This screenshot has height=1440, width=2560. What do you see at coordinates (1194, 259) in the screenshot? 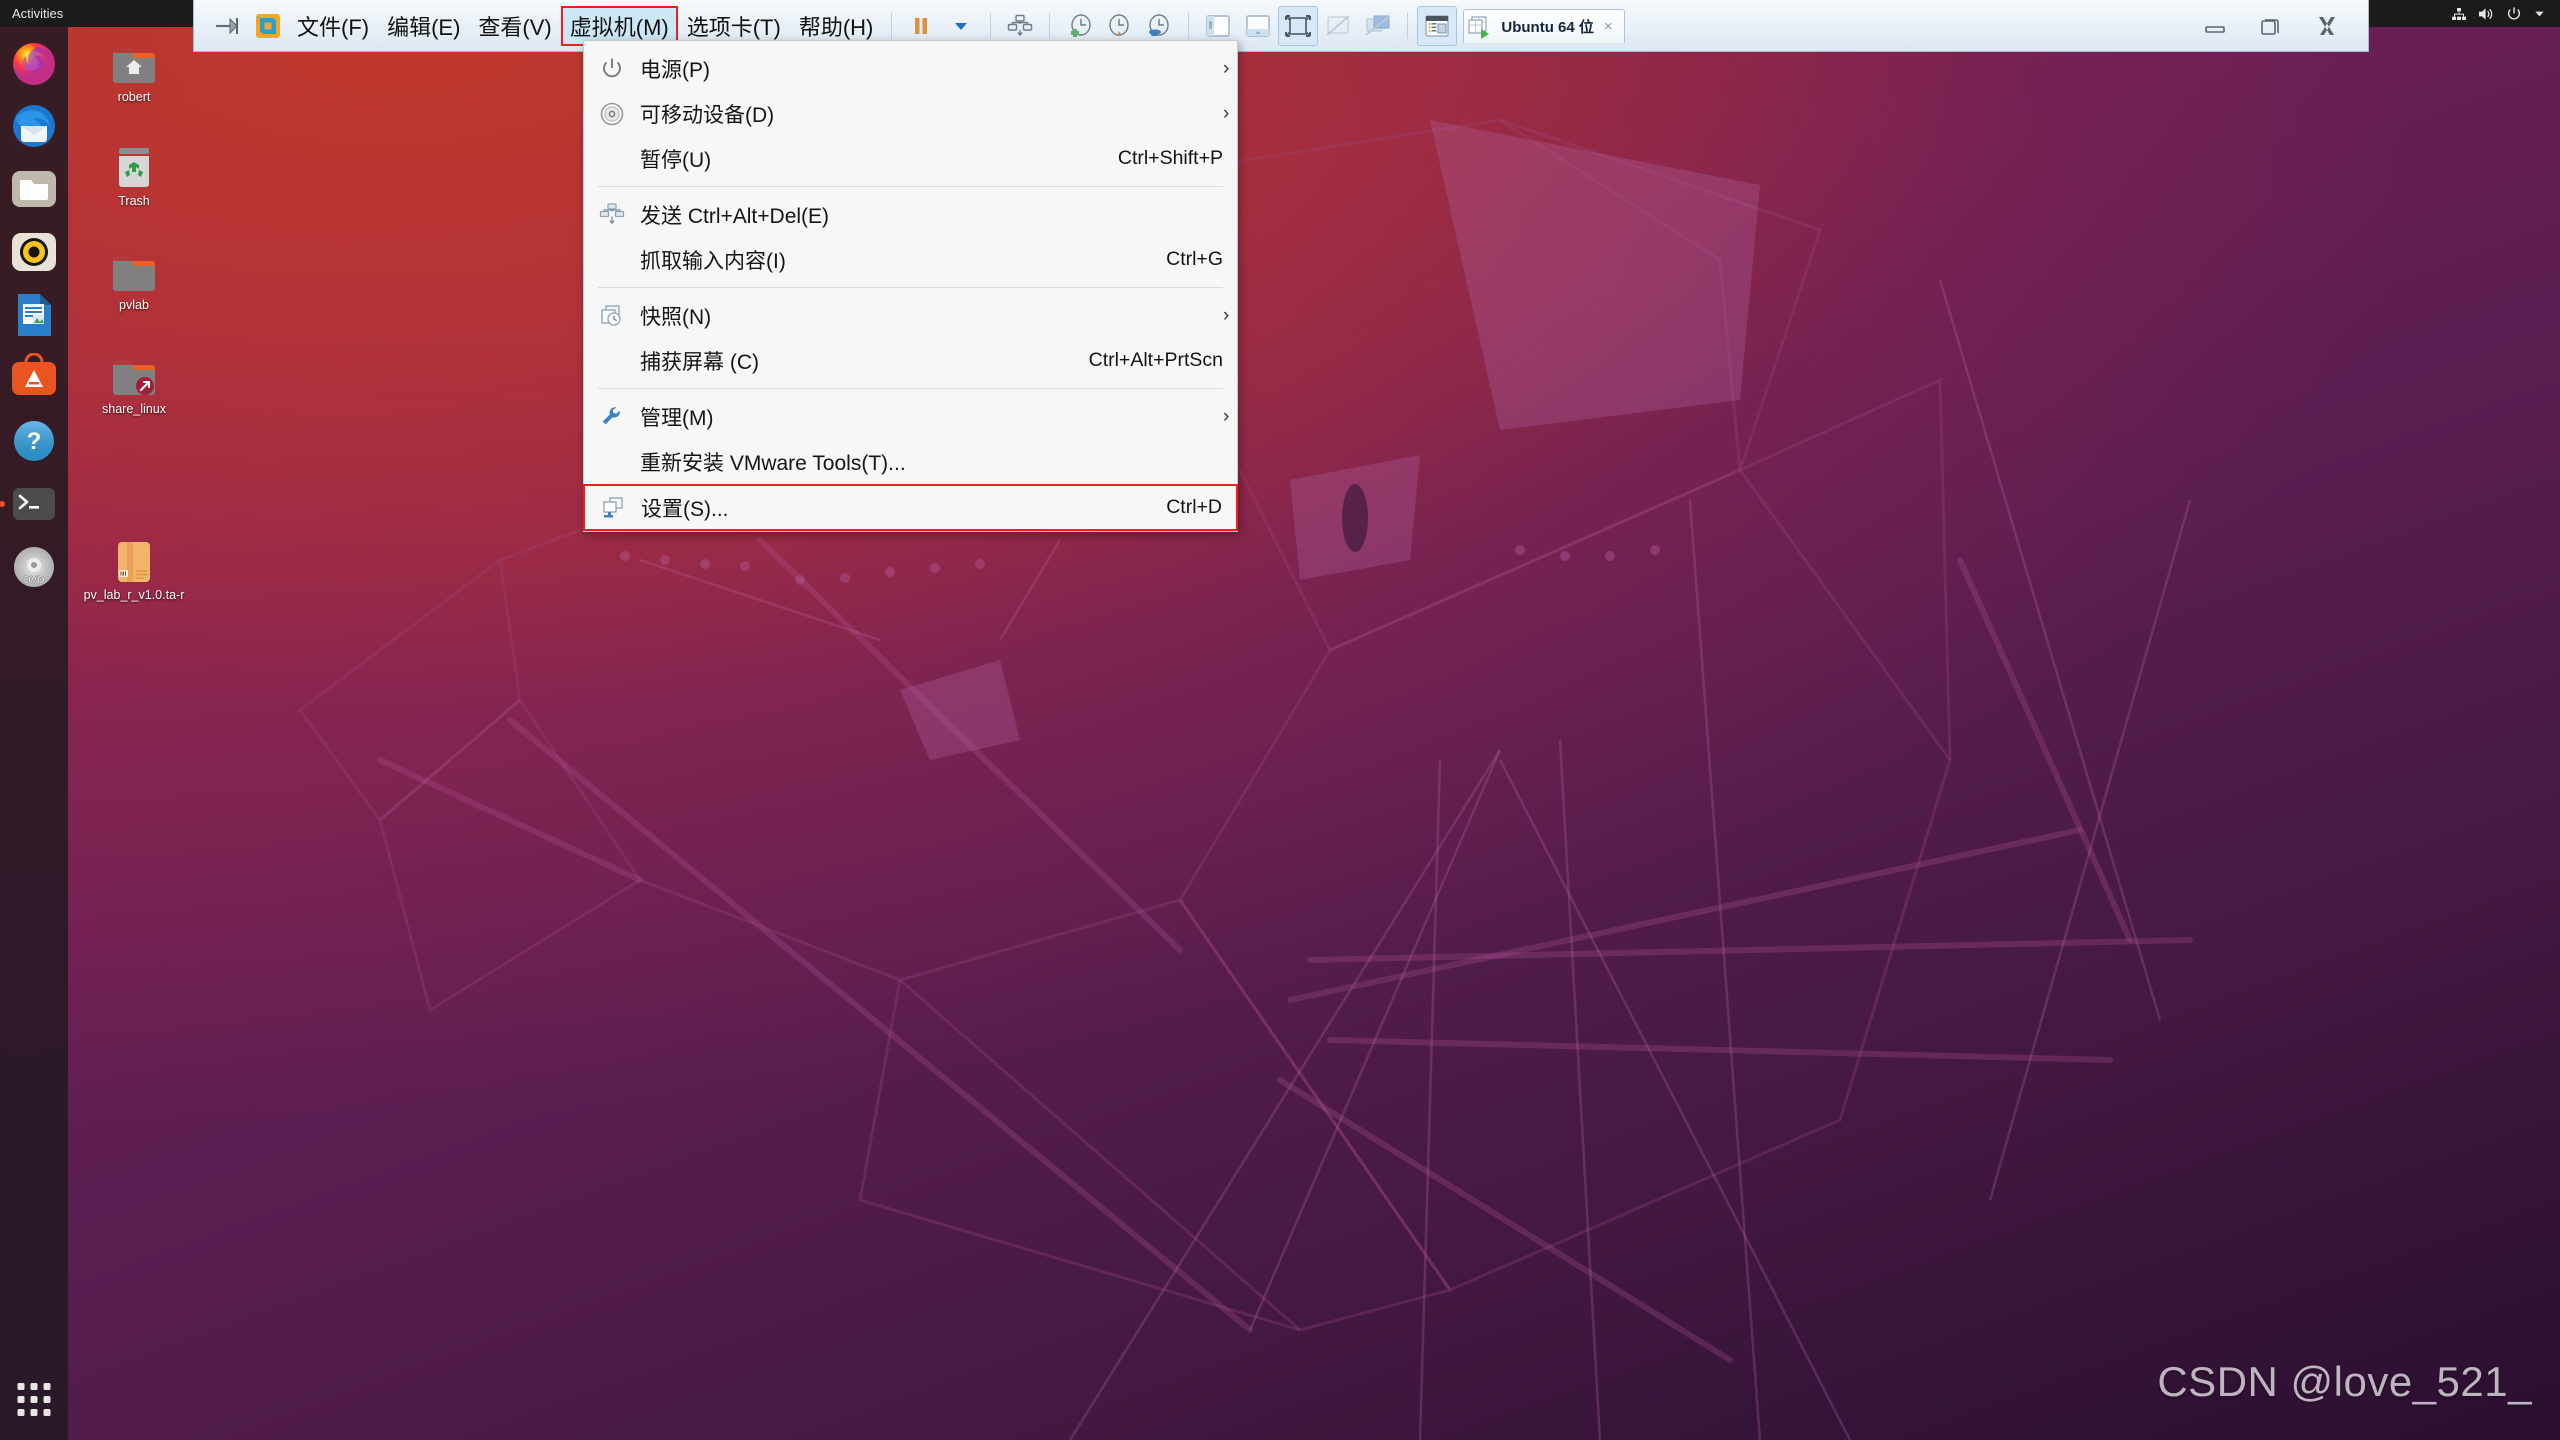
I see `menu-item-accelerator: Ctrl+G` at bounding box center [1194, 259].